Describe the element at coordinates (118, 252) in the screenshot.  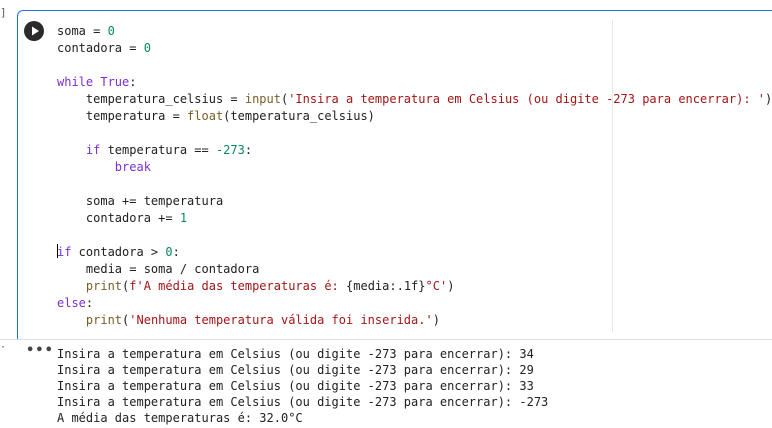
I see `code-token: contadora >` at that location.